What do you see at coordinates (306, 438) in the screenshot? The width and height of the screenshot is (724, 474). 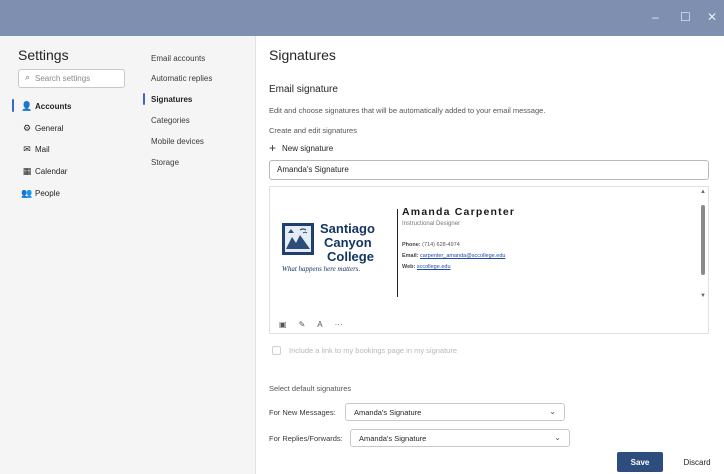 I see `replies-label: For Replies/Forwards:` at bounding box center [306, 438].